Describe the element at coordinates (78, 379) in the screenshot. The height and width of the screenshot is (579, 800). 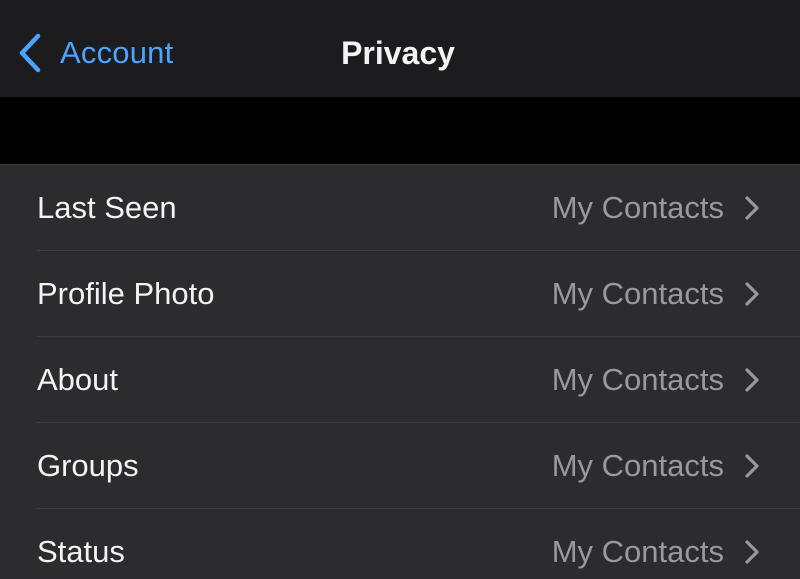
I see `row-label: About` at that location.